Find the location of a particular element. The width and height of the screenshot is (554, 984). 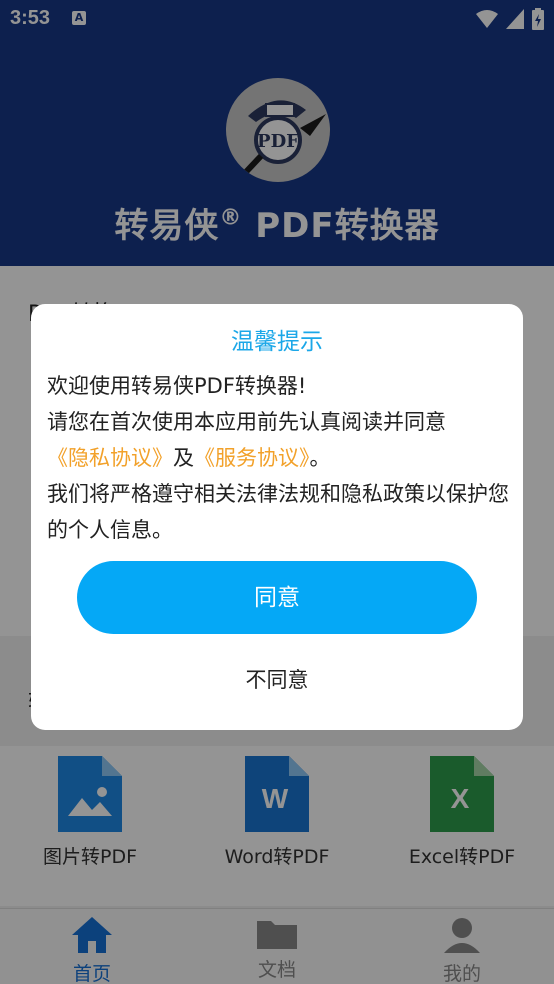

dialog-line-links: 《隐私协议》及《服务协议》。 is located at coordinates (280, 458).